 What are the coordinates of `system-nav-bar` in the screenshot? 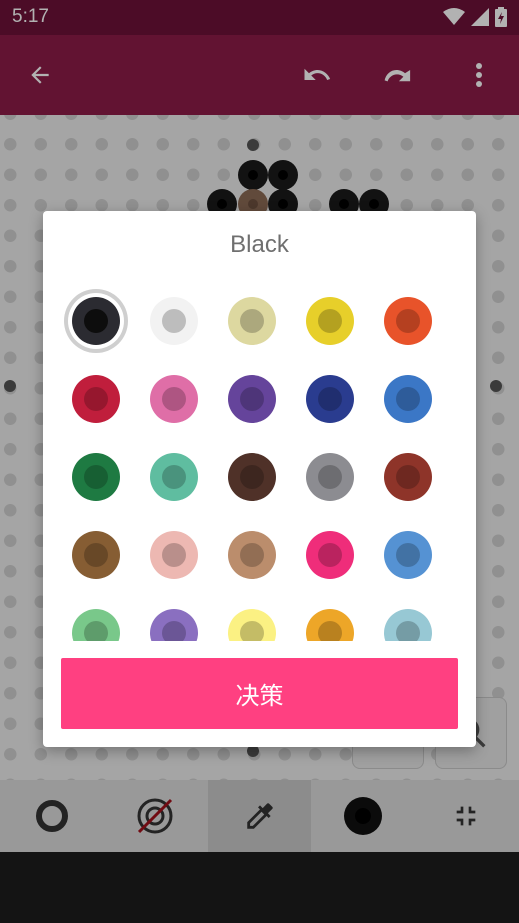 It's located at (259, 887).